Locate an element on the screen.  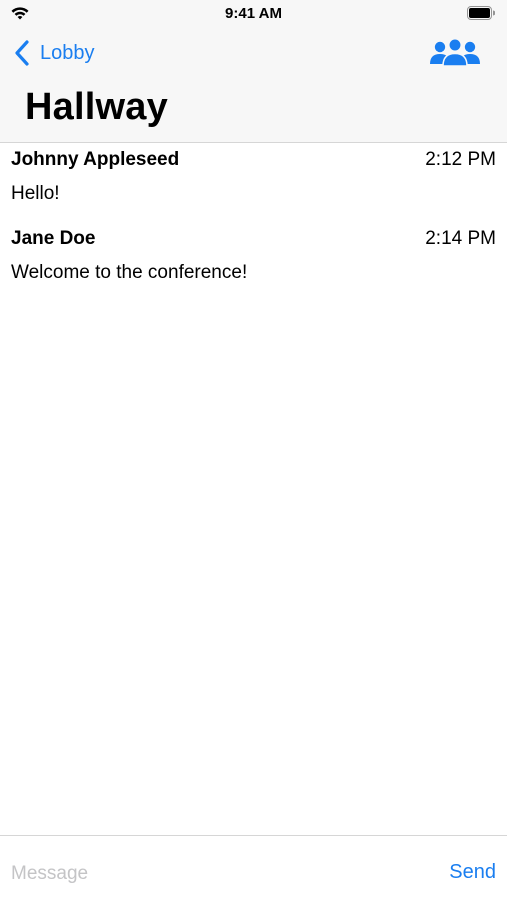
message-time: 2:14 PM is located at coordinates (460, 238).